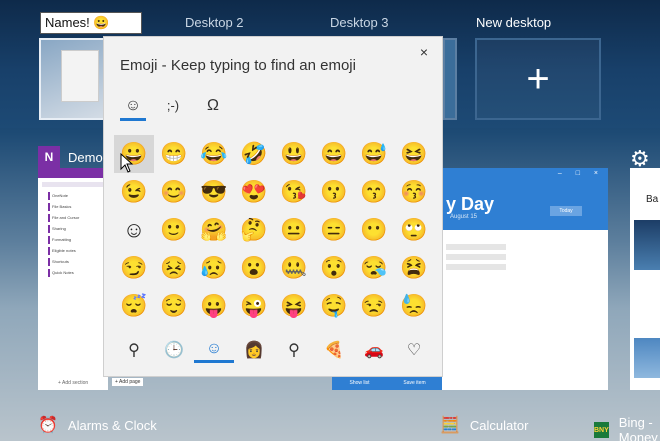 The width and height of the screenshot is (660, 441). Describe the element at coordinates (134, 268) in the screenshot. I see `emoji-cell: 😏` at that location.